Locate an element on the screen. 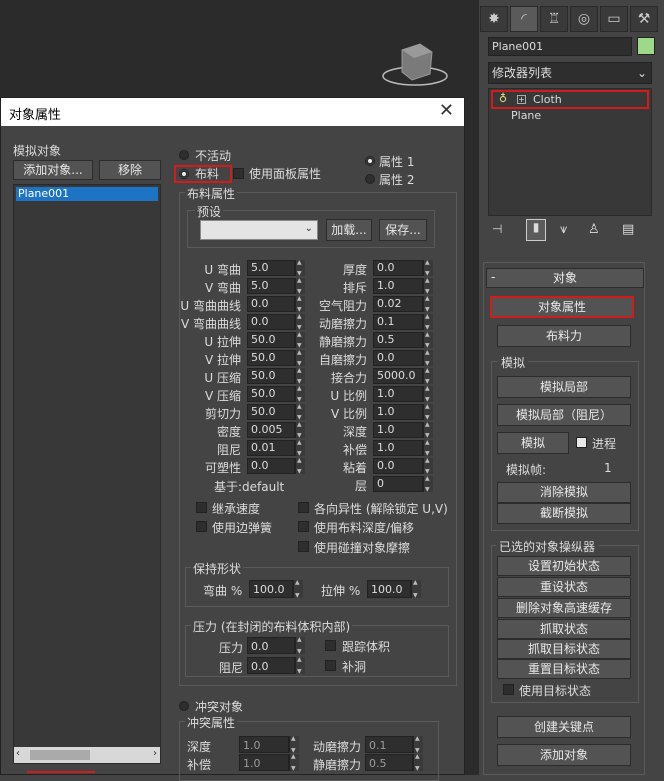  bend-pct-spinner is located at coordinates (298, 589).